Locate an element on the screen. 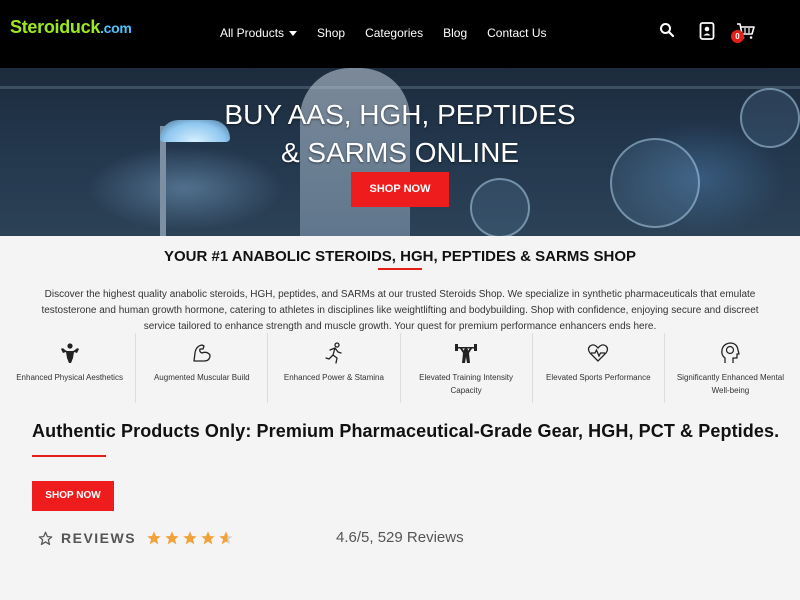  runner-icon is located at coordinates (333, 353).